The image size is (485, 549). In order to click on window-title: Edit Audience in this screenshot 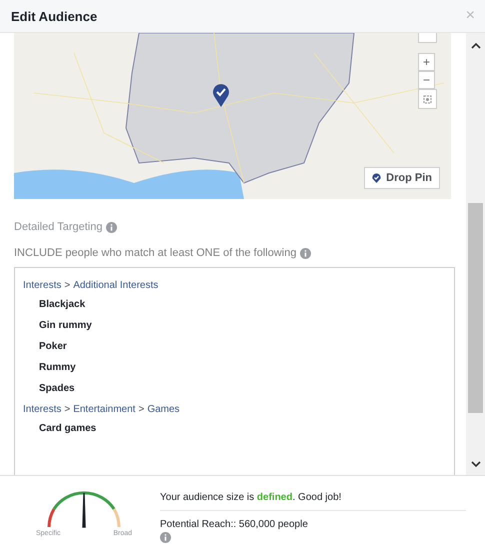, I will do `click(54, 16)`.